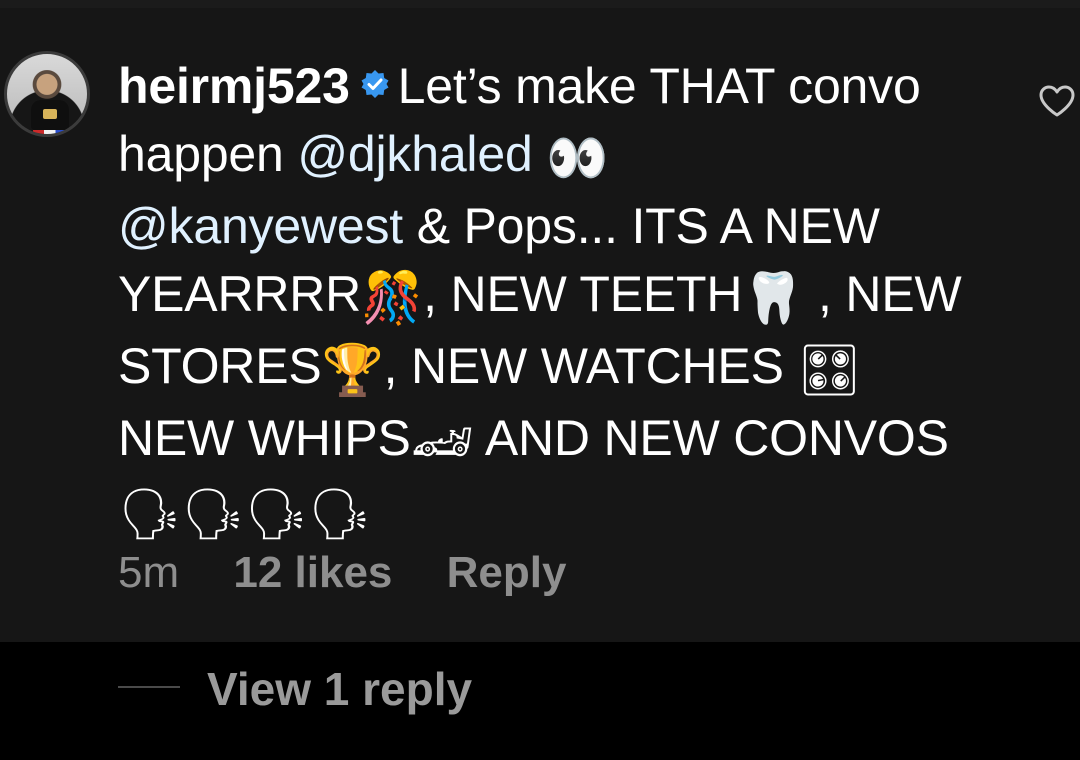  Describe the element at coordinates (1057, 101) in the screenshot. I see `heart-icon` at that location.